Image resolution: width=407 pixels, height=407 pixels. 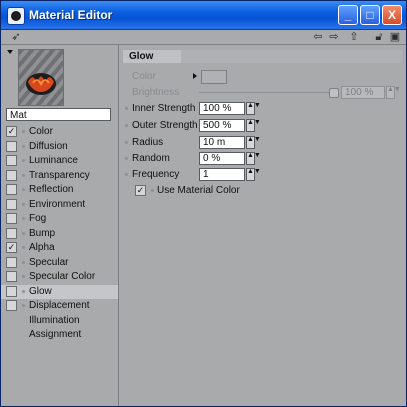 I want to click on random-spinner: ▲▼, so click(x=253, y=158).